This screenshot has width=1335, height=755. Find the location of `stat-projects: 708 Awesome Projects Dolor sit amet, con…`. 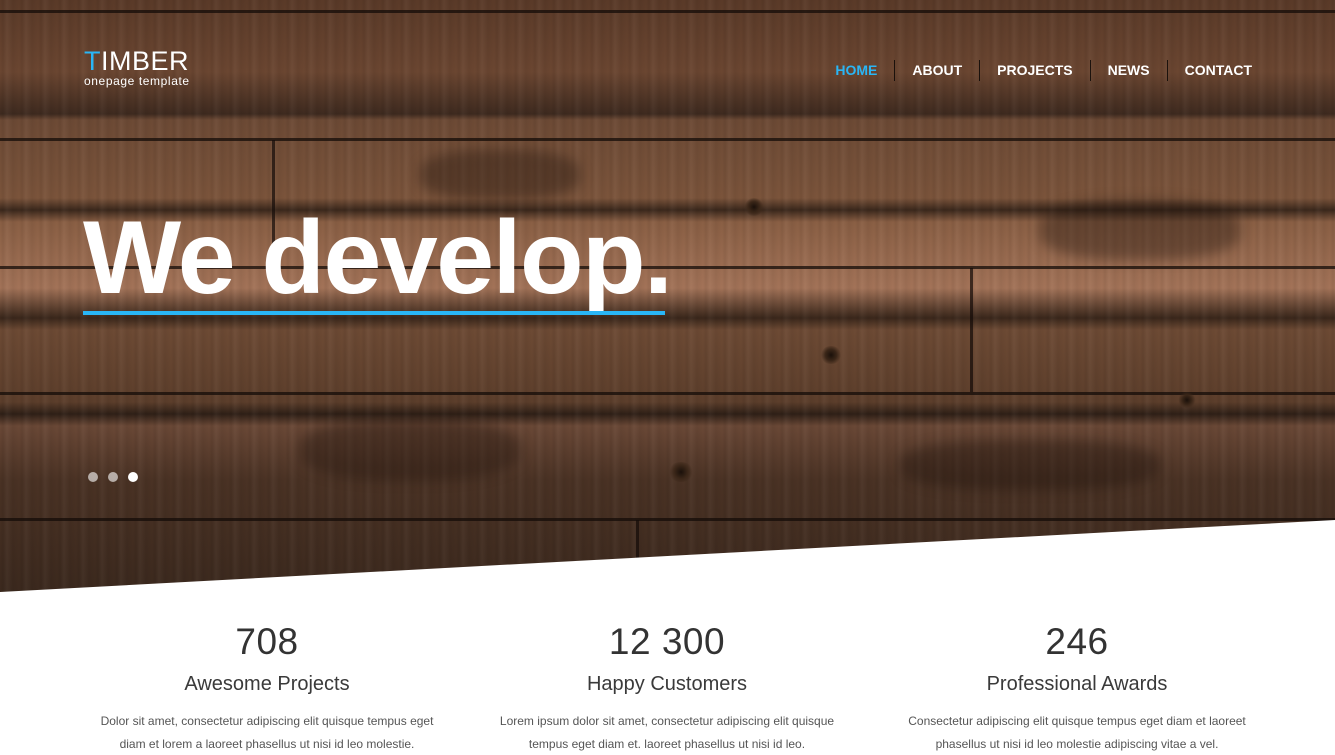

stat-projects: 708 Awesome Projects Dolor sit amet, con… is located at coordinates (267, 686).